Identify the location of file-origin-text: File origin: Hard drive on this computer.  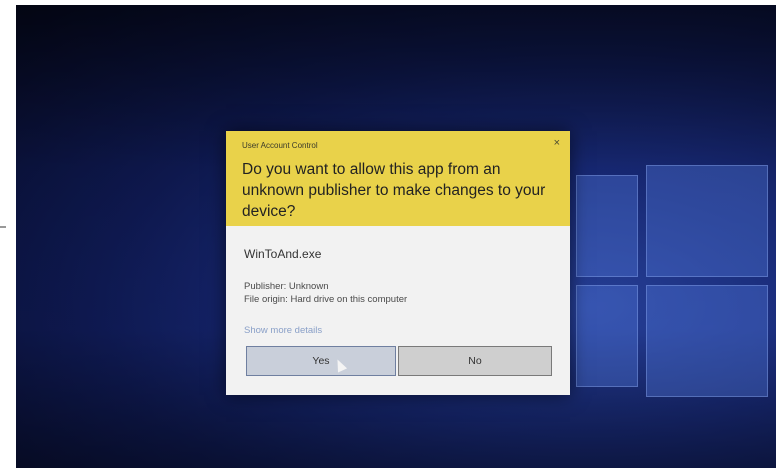
(326, 299).